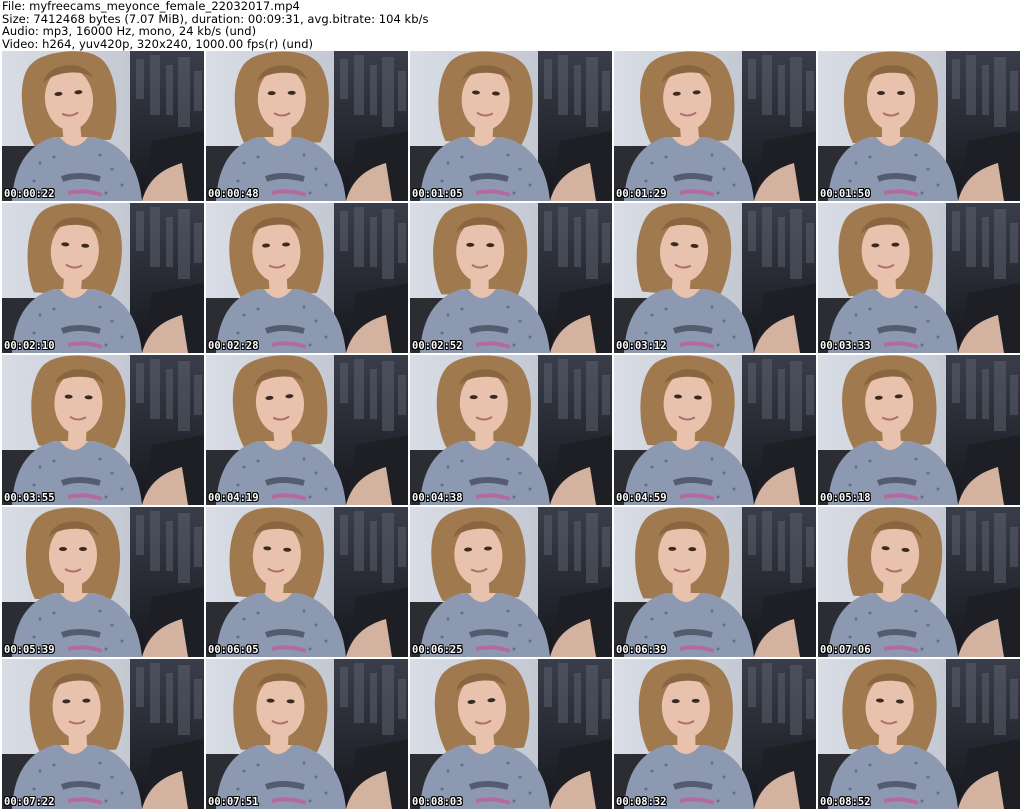 The width and height of the screenshot is (1024, 811). I want to click on video-frame-thumbnail: 00:08:52, so click(919, 734).